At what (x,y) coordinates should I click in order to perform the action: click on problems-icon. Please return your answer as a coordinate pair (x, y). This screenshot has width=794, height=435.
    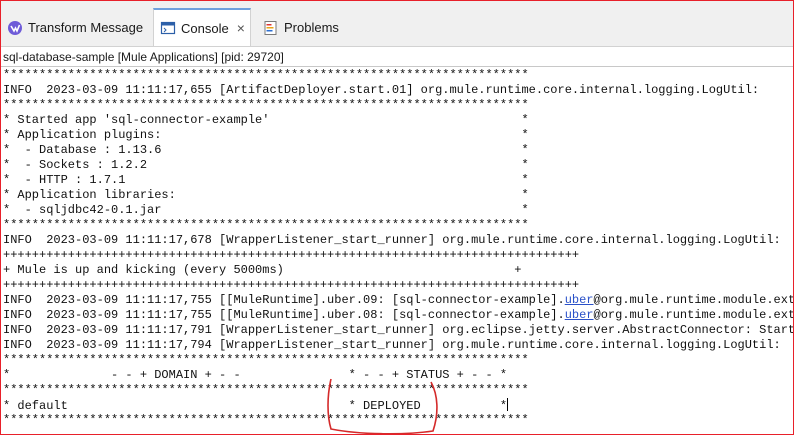
    Looking at the image, I should click on (271, 28).